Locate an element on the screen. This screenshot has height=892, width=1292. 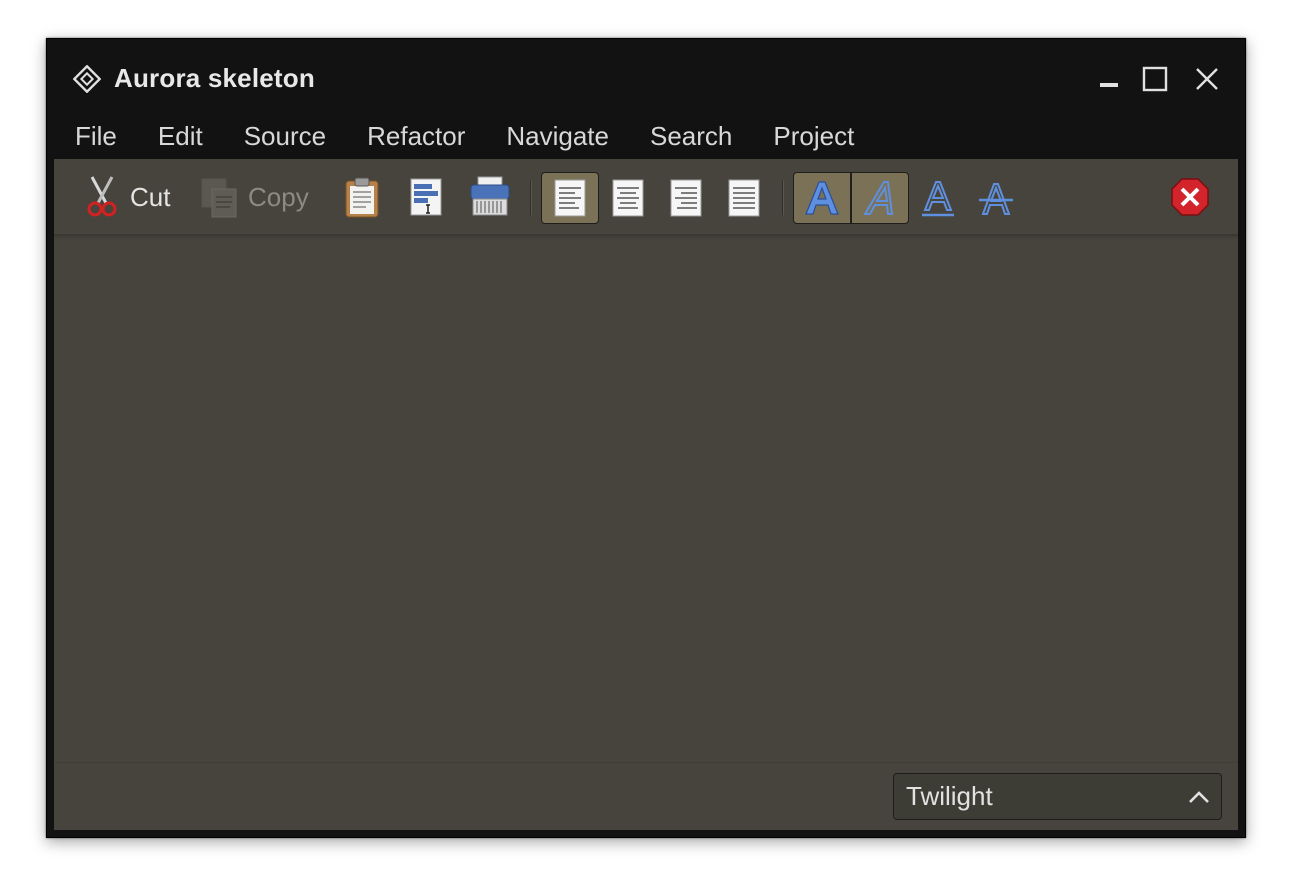
theme-value: Twilight is located at coordinates (949, 796).